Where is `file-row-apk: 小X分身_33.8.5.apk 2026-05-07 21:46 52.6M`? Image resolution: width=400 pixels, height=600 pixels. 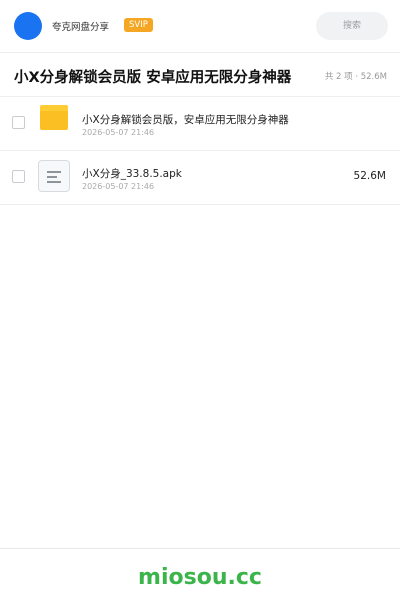
file-row-apk: 小X分身_33.8.5.apk 2026-05-07 21:46 52.6M is located at coordinates (200, 177).